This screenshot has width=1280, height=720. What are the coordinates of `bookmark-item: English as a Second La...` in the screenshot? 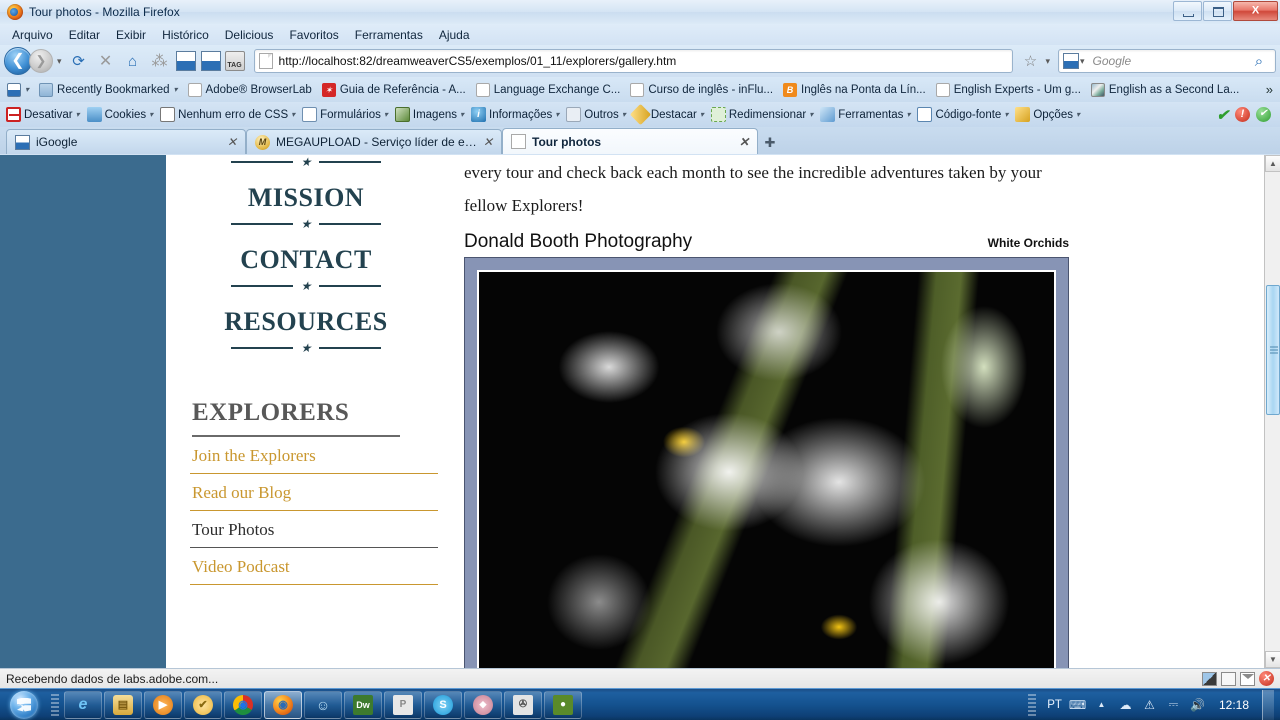 It's located at (1165, 90).